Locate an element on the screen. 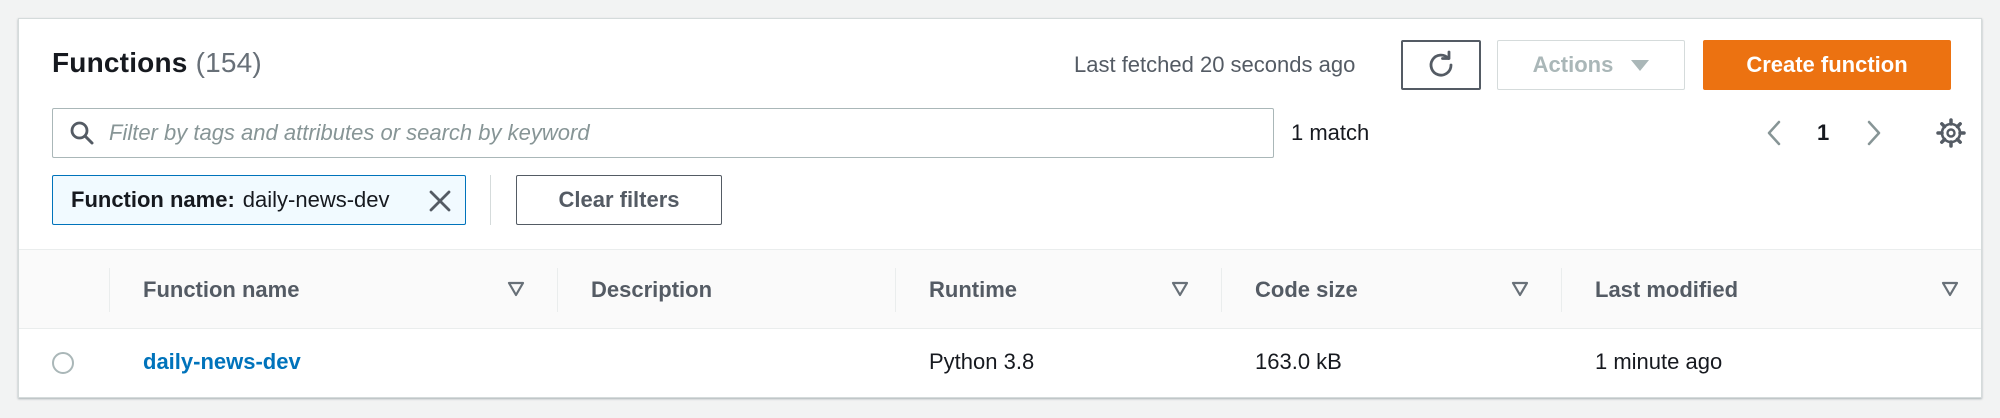 Image resolution: width=2000 pixels, height=418 pixels. column-header-code-size: Code size is located at coordinates (1306, 290).